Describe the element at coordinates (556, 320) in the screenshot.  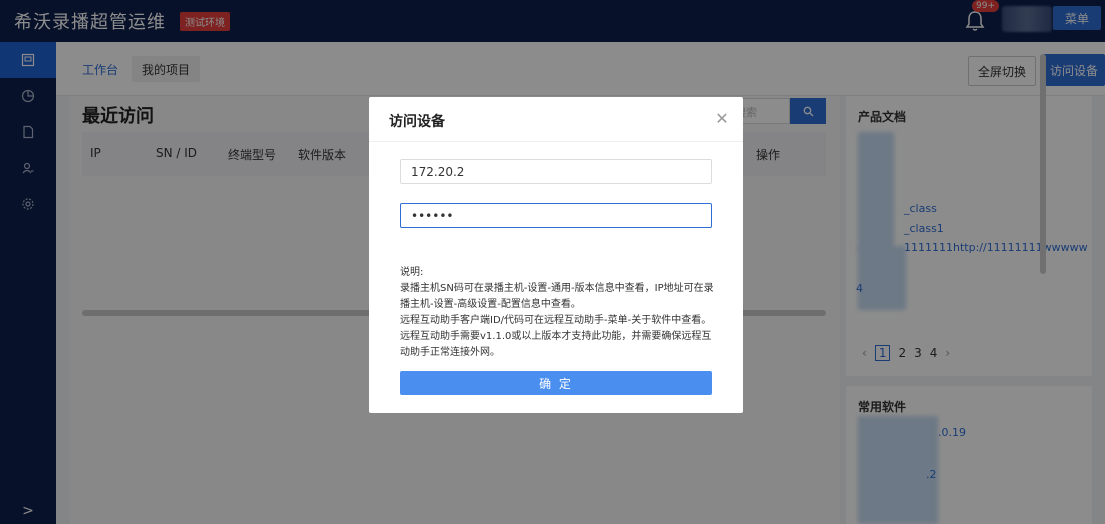
I see `description-line: 远程互动助手客户端ID/代码可在远程互动助手-菜单-关于软件中查看。` at that location.